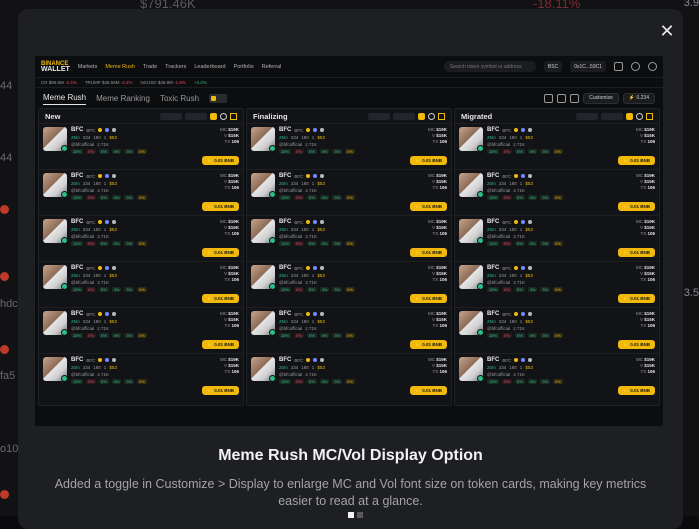 The image size is (699, 529). I want to click on token-age: 25m, so click(283, 367).